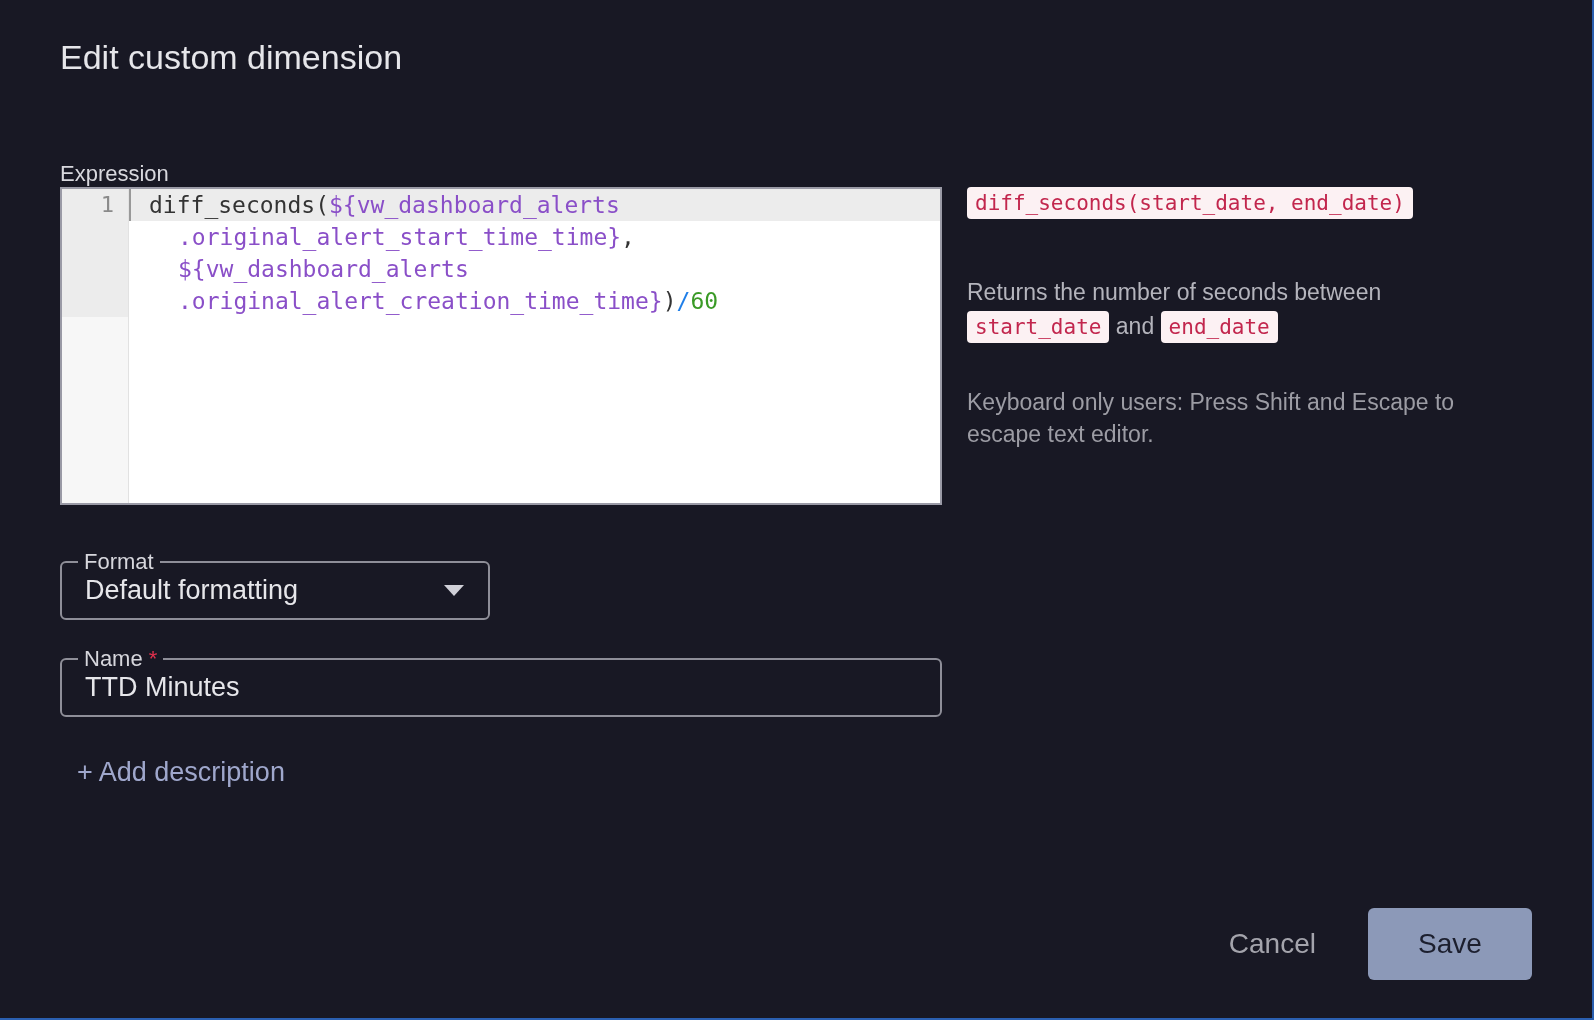 The height and width of the screenshot is (1020, 1594). I want to click on caret-icon, so click(454, 590).